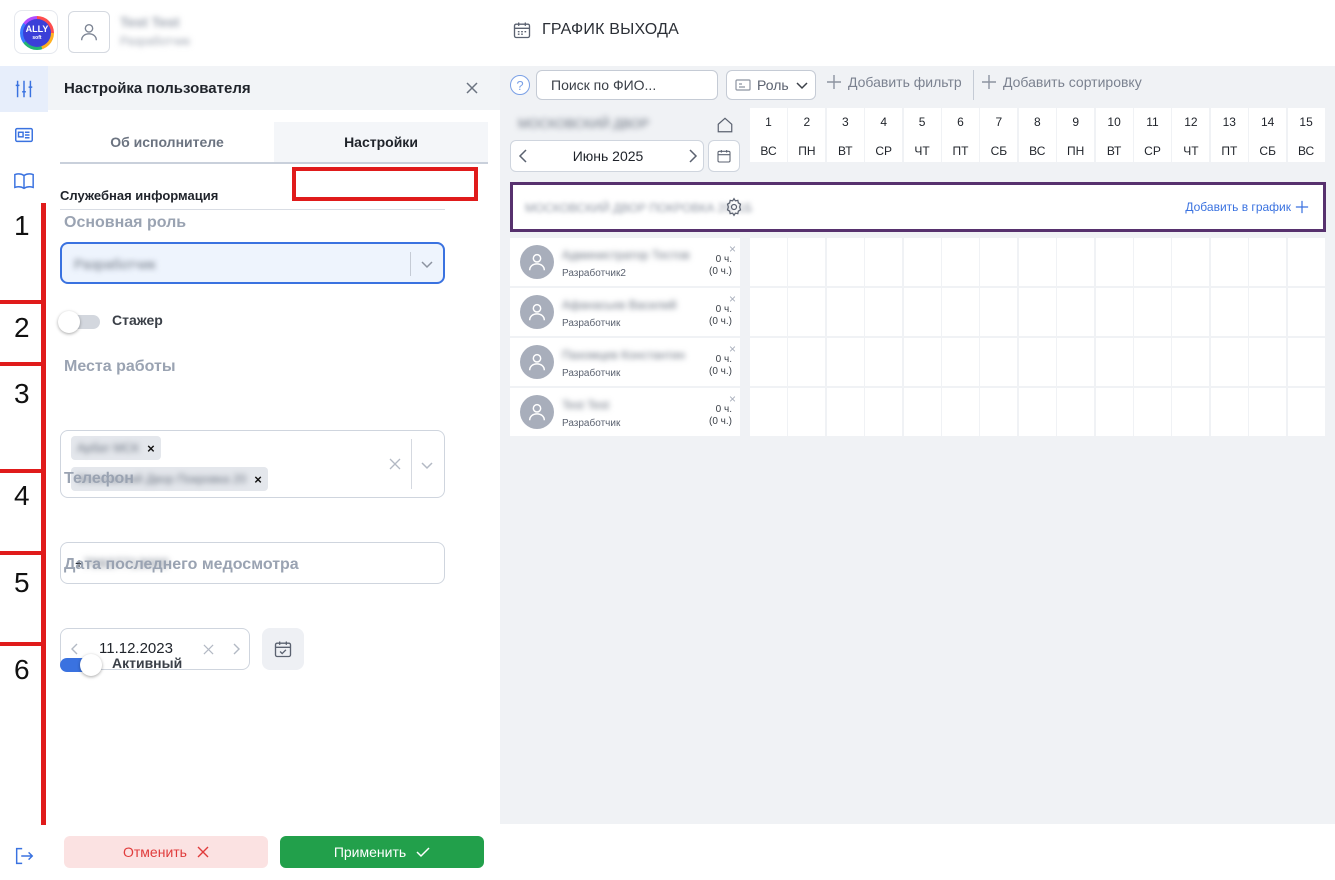  I want to click on chevron-down-icon, so click(427, 465).